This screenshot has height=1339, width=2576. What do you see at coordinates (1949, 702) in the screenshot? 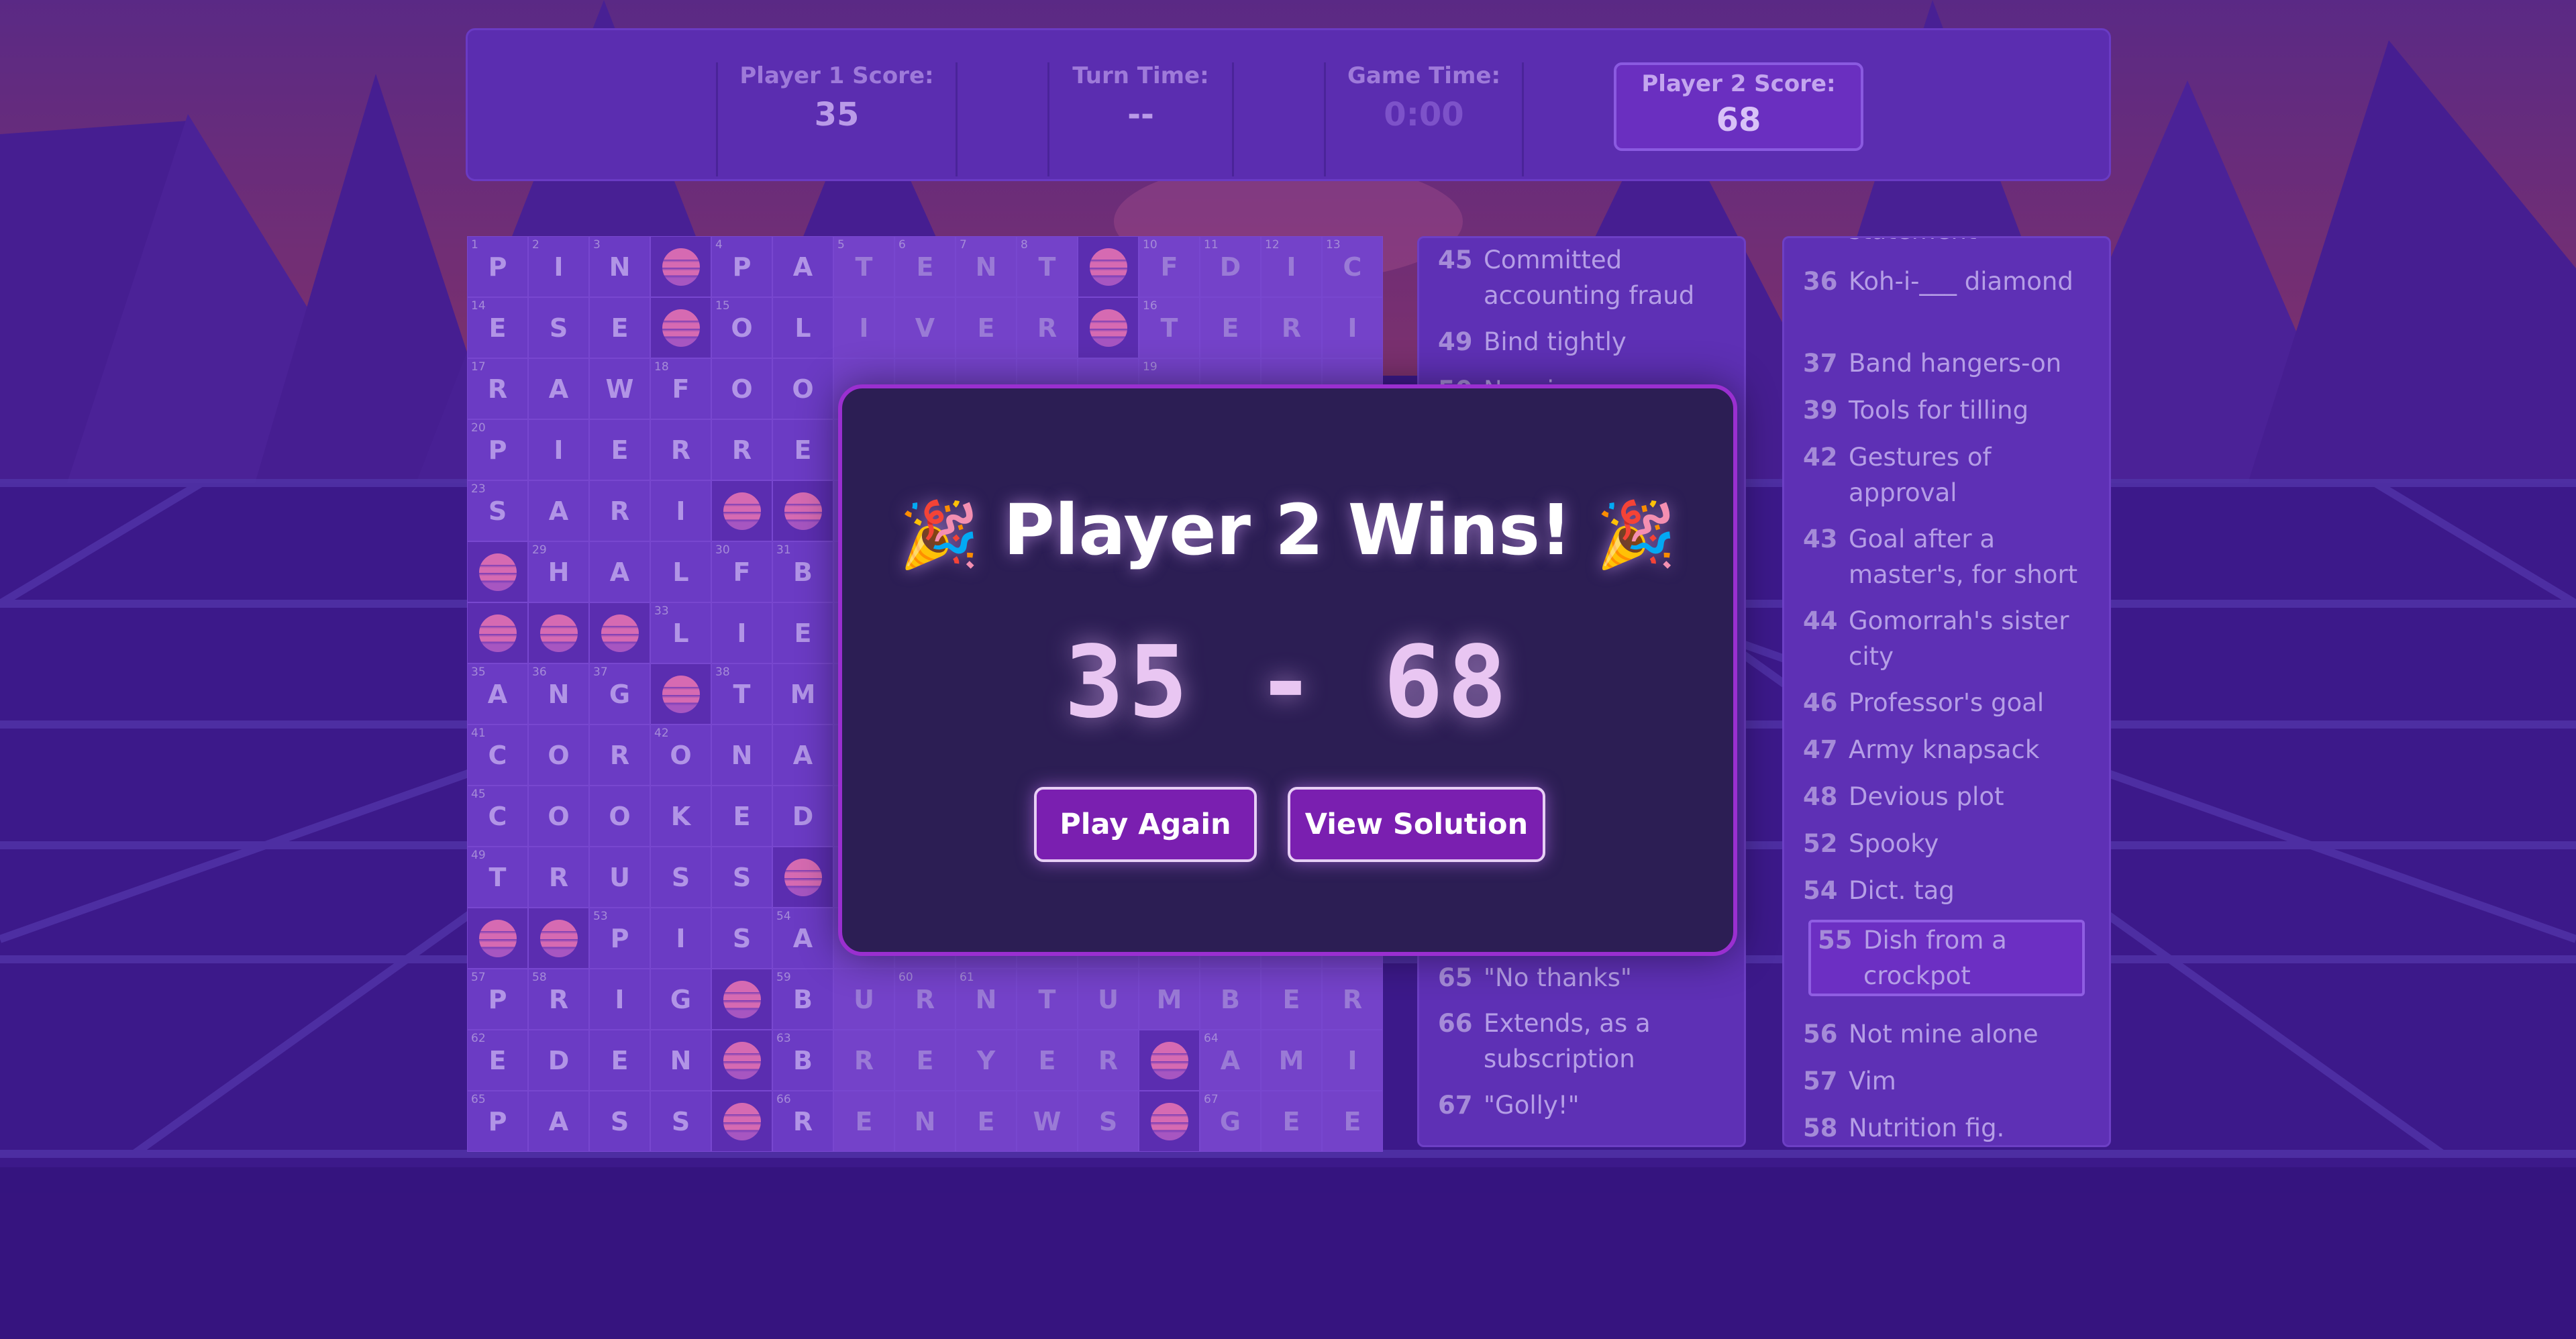
I see `clue-item: 46 Professor's goal` at bounding box center [1949, 702].